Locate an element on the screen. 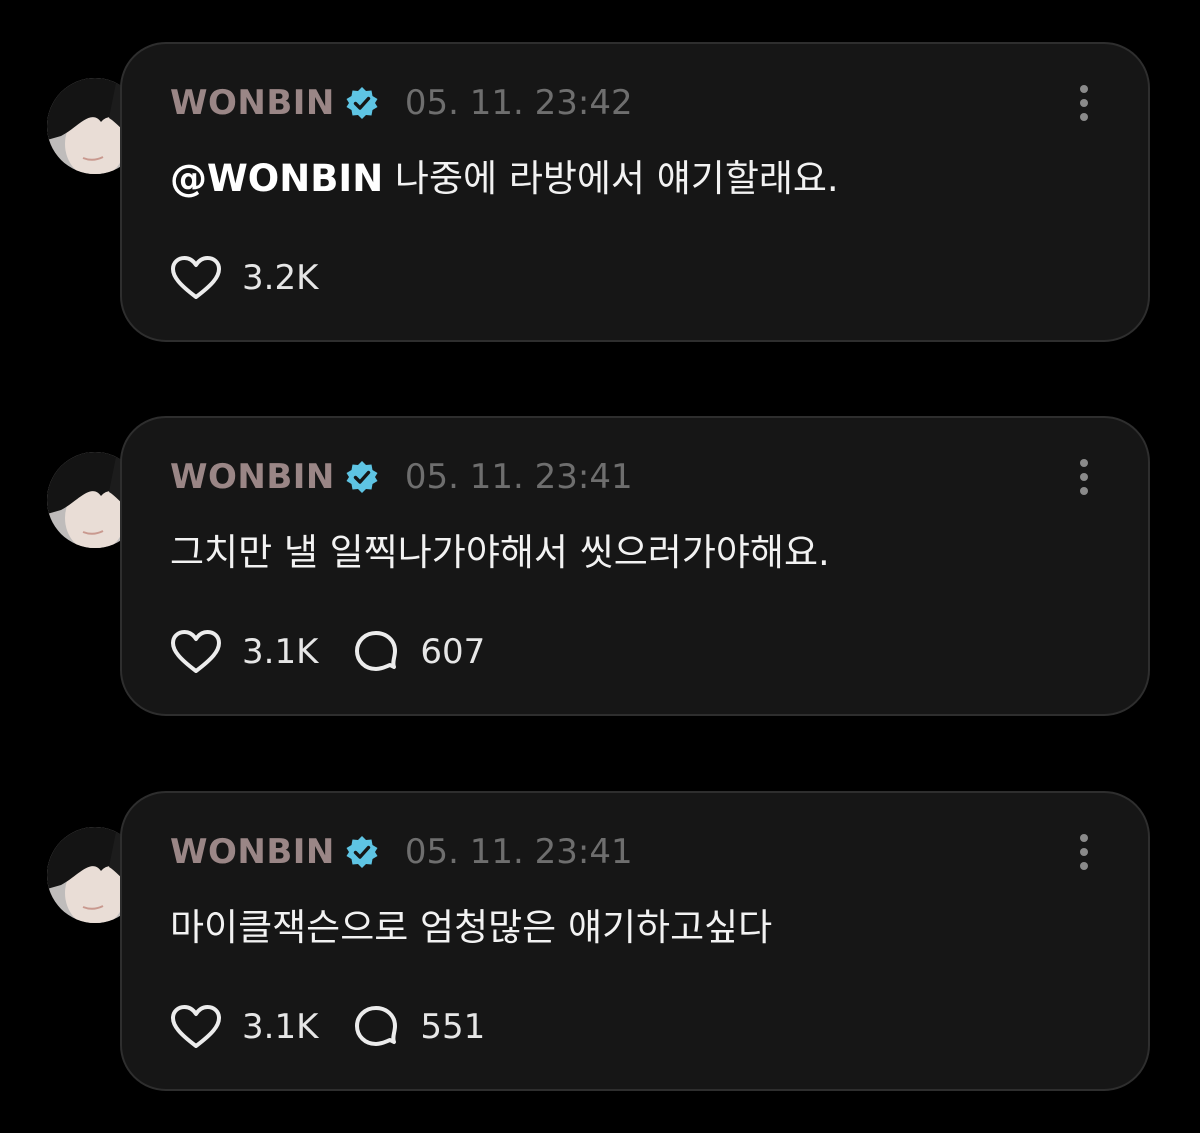  post-text: 마이클잭슨으로 엄청많은 얘기하고싶다 is located at coordinates (471, 927).